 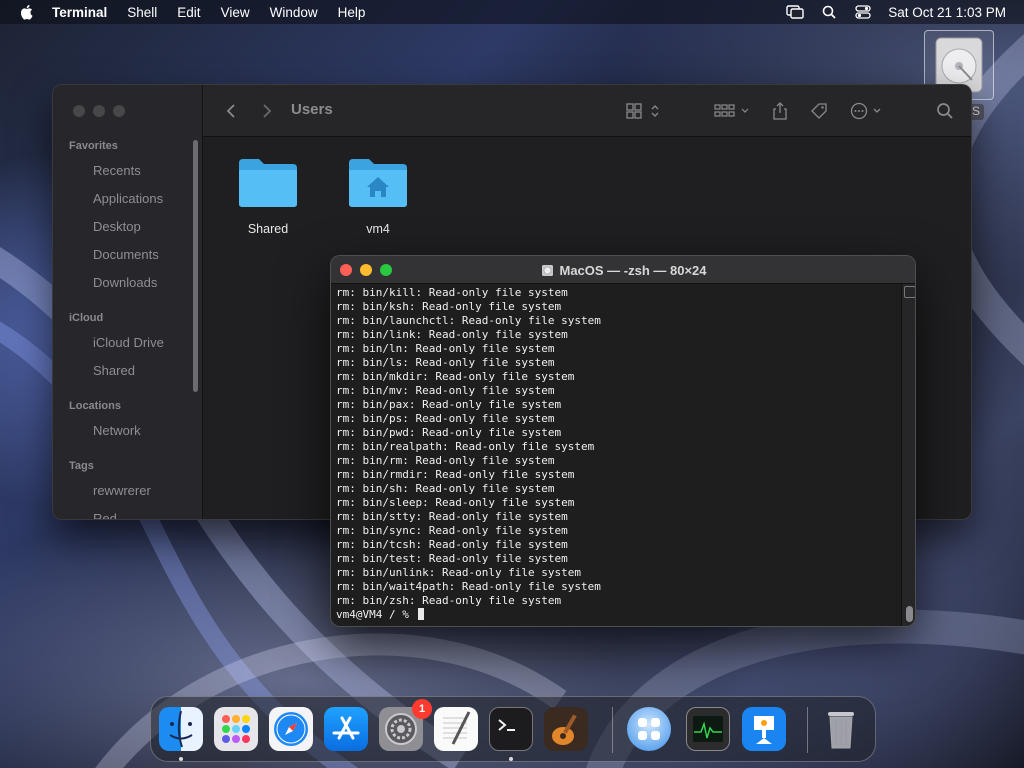 What do you see at coordinates (468, 320) in the screenshot?
I see `terminal-output-line: rm: bin/launchctl: Read-only file system` at bounding box center [468, 320].